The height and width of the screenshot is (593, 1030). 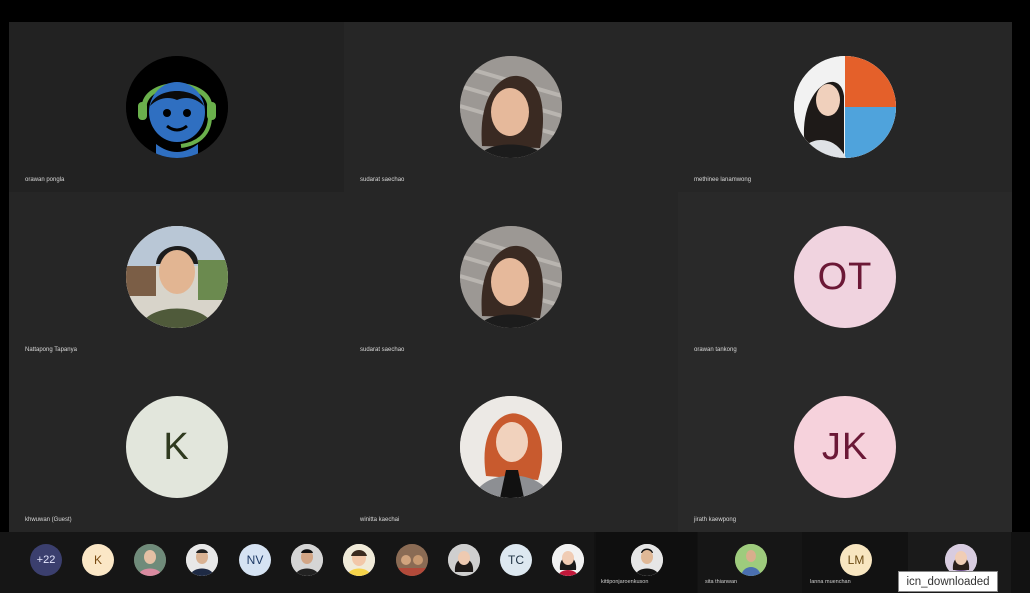 I want to click on participant-name: winitta kaechai, so click(x=380, y=520).